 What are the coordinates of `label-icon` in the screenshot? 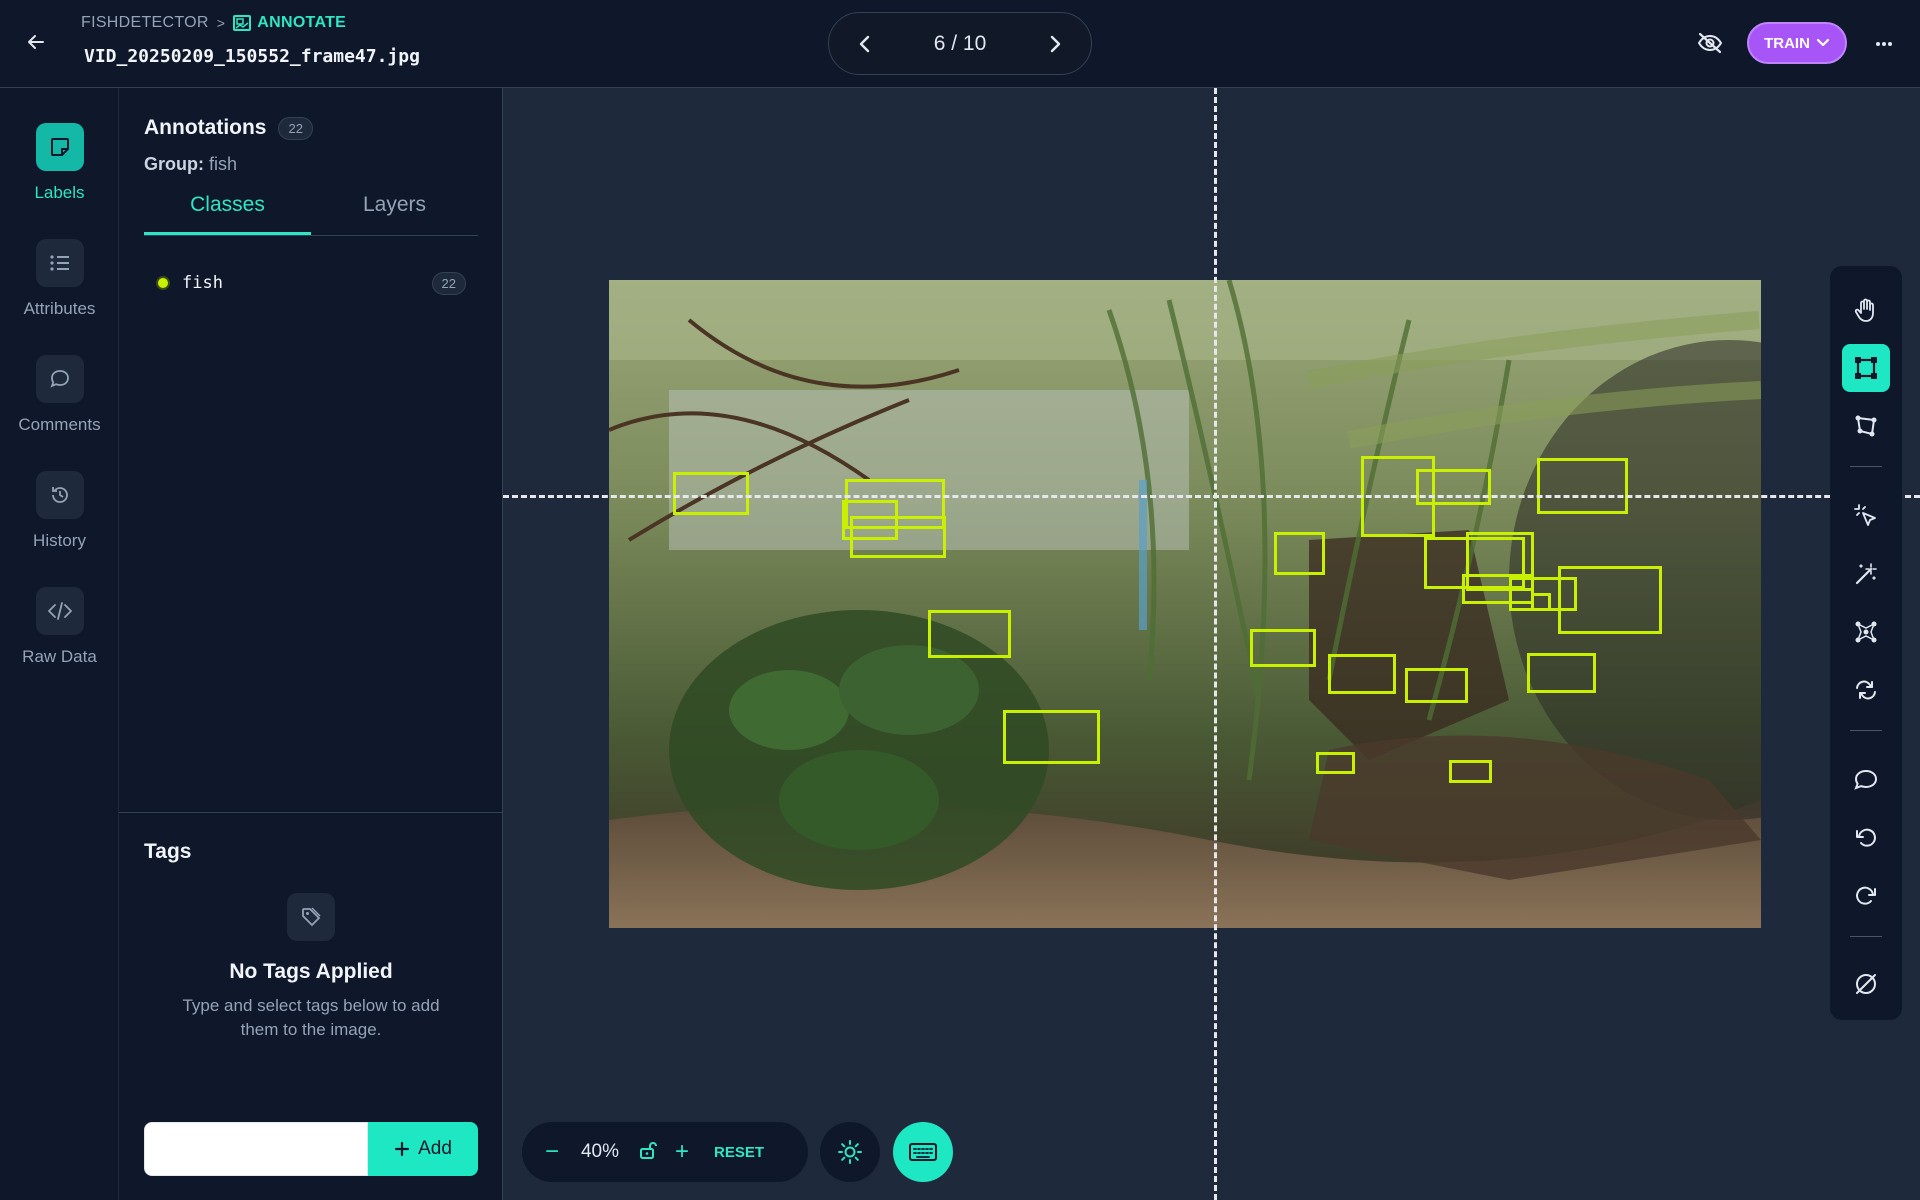 It's located at (59, 147).